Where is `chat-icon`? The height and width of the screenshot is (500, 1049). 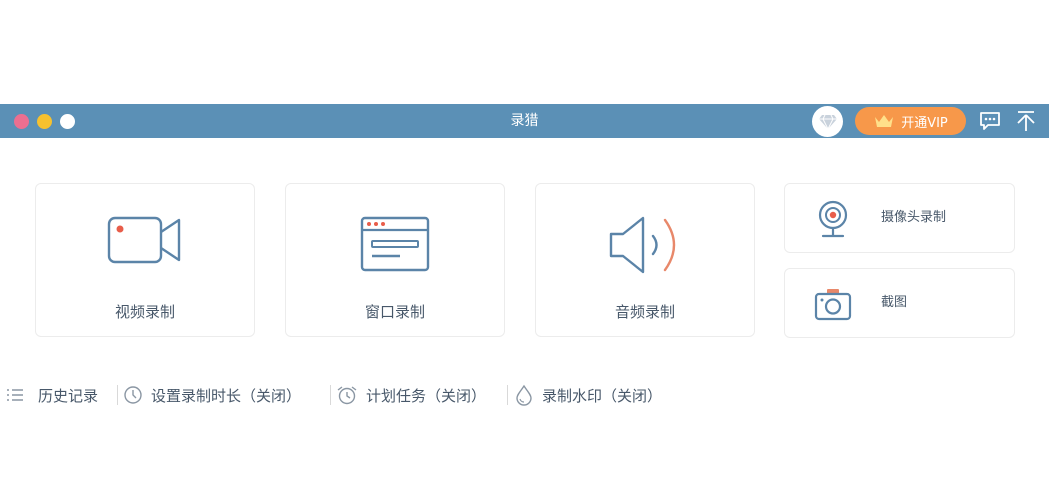 chat-icon is located at coordinates (990, 121).